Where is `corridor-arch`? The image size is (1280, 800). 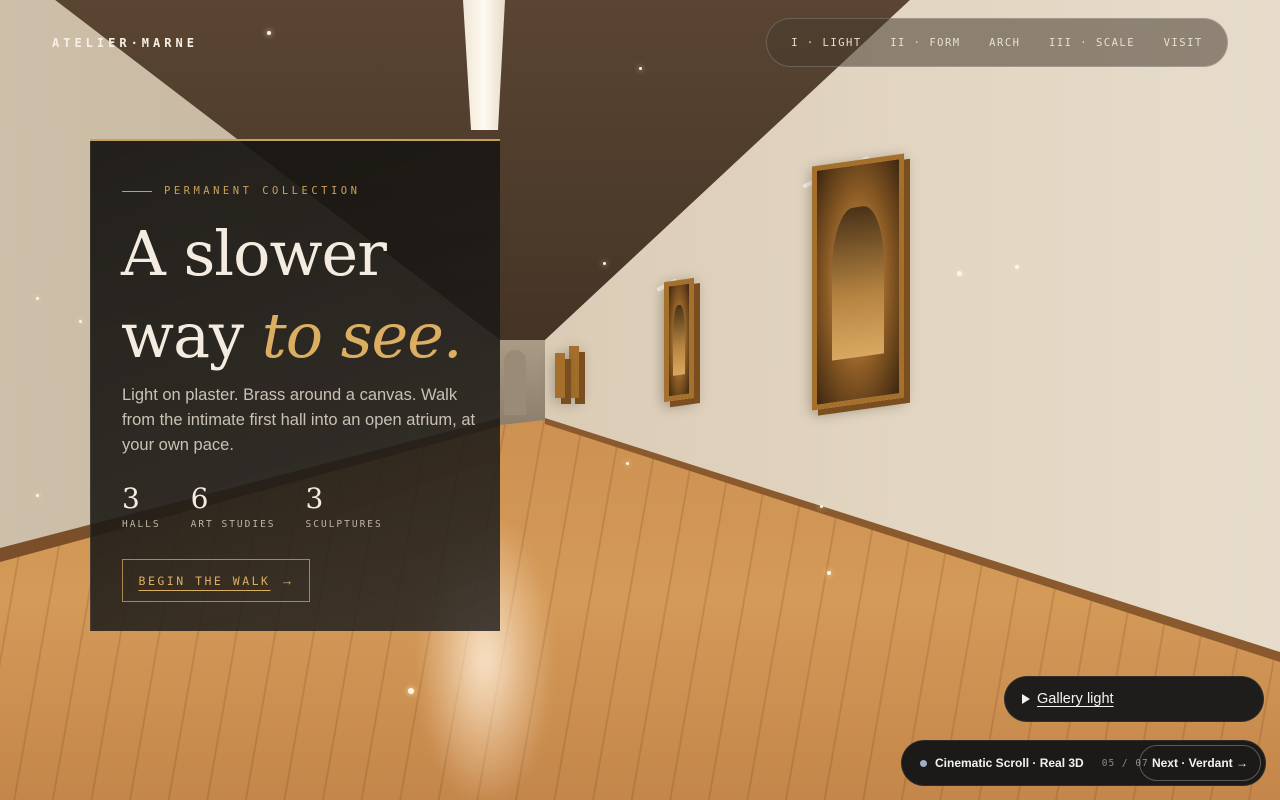
corridor-arch is located at coordinates (515, 382).